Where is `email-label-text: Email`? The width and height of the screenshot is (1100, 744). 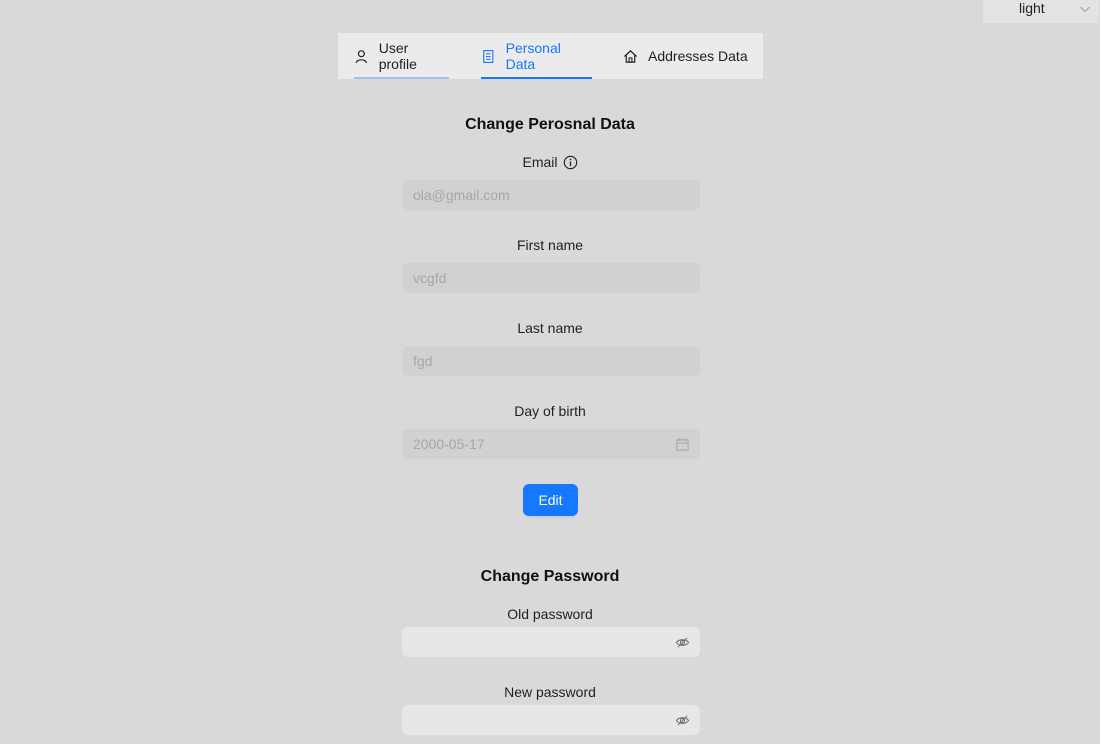
email-label-text: Email is located at coordinates (540, 162).